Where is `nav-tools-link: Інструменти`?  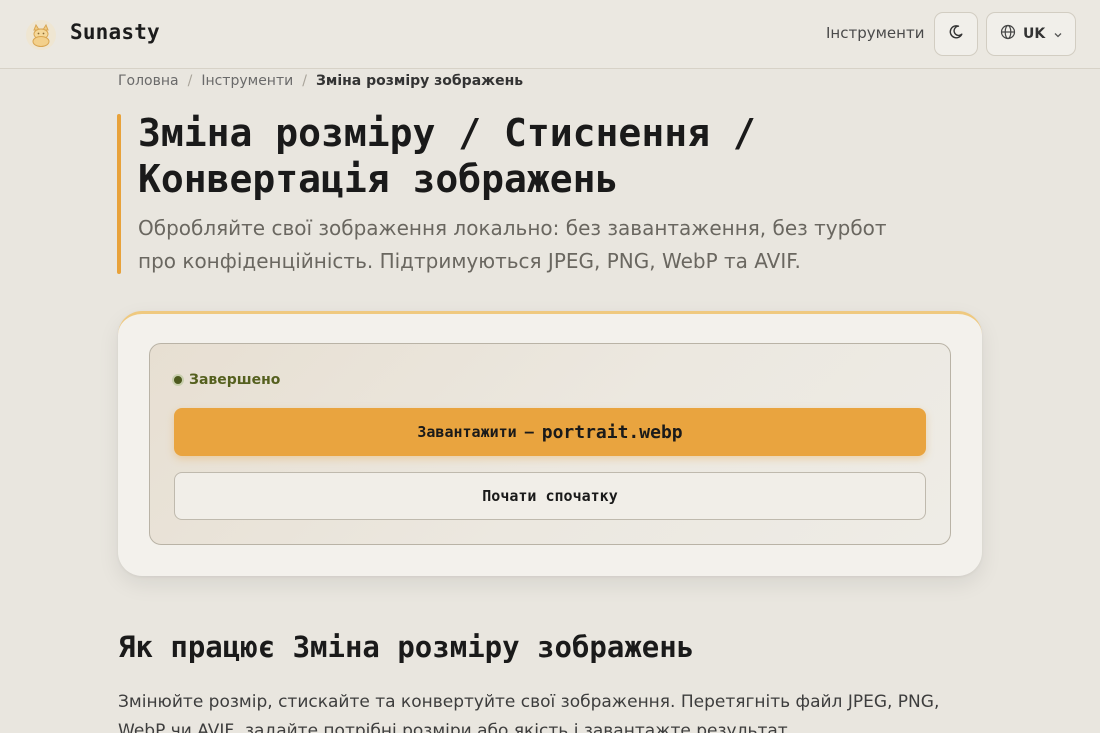 nav-tools-link: Інструменти is located at coordinates (875, 33).